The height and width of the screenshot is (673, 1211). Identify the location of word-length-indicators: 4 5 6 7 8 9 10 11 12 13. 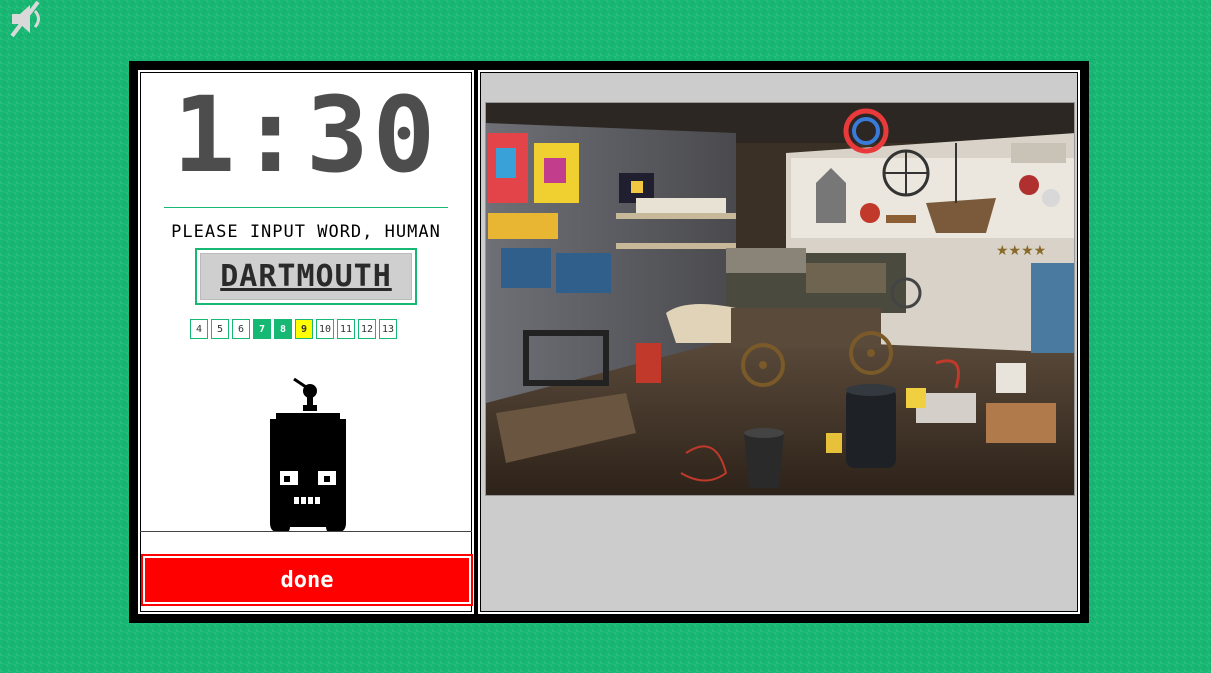
(293, 329).